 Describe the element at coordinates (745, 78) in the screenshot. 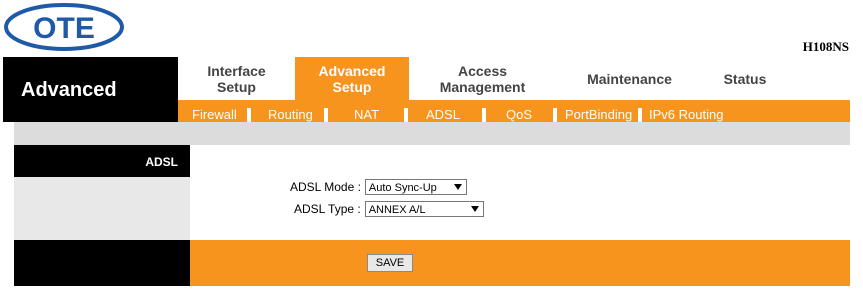

I see `tab-status: Status` at that location.